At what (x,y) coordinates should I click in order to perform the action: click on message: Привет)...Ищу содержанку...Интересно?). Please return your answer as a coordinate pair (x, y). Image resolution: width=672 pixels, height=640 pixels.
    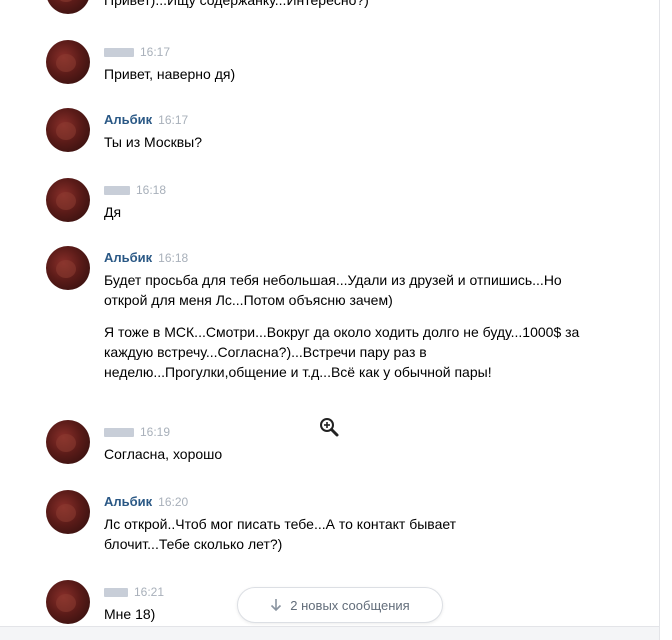
    Looking at the image, I should click on (320, 7).